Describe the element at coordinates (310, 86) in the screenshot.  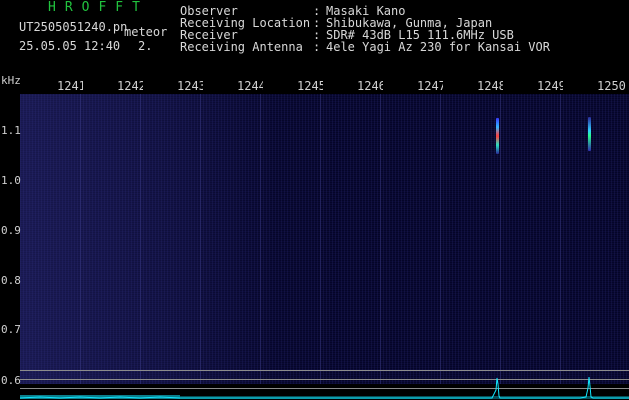
I see `time-tick-label: 1245` at that location.